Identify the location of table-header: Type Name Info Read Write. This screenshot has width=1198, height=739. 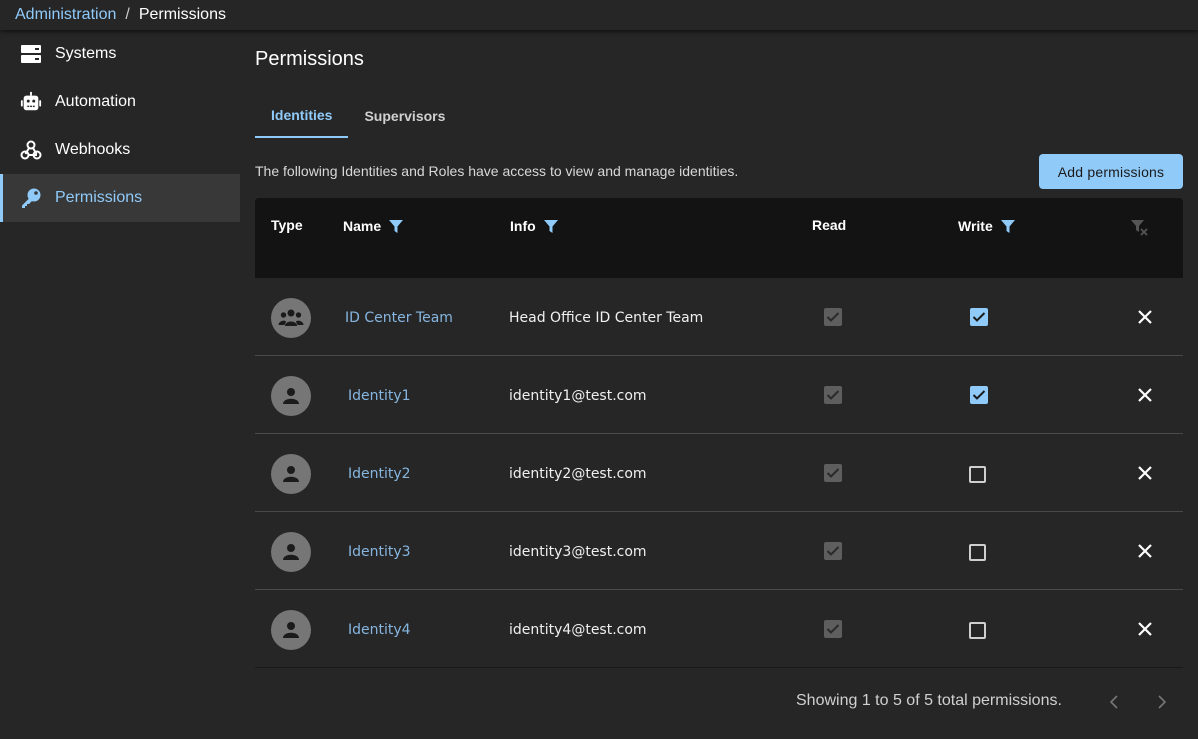
(719, 238).